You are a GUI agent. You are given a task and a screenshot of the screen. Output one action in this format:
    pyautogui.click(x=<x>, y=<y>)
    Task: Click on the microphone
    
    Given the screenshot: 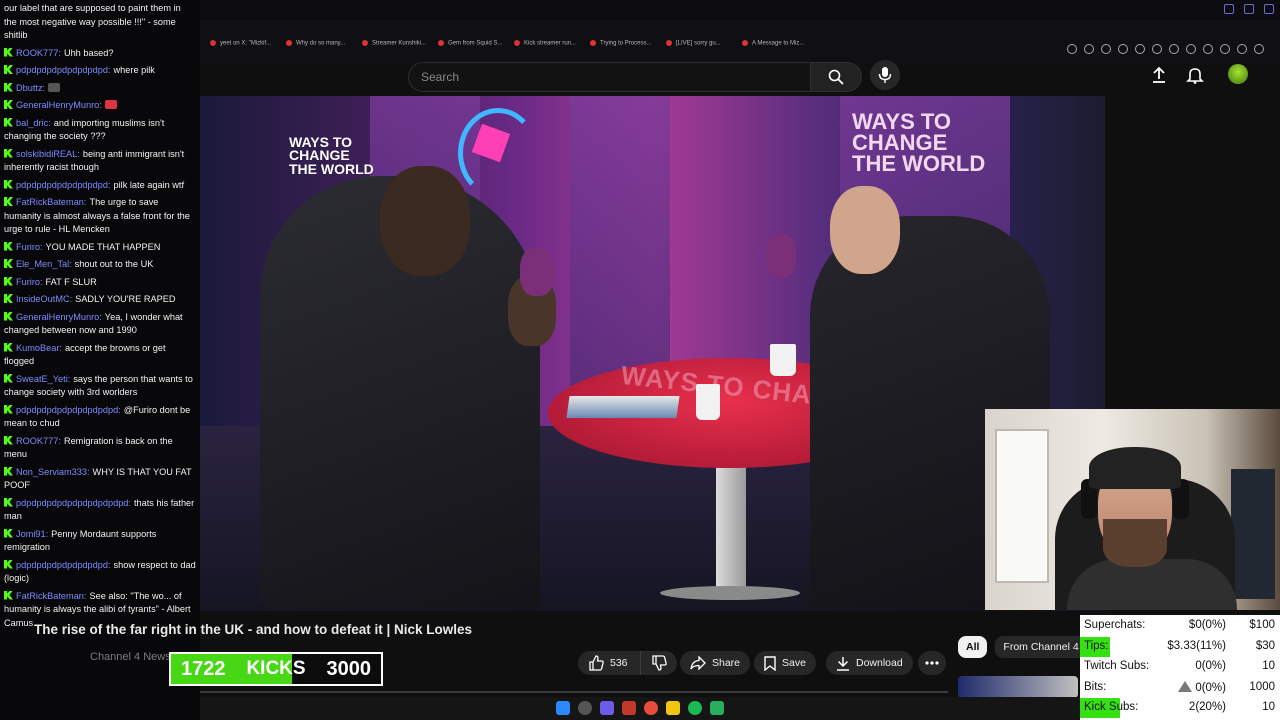 What is the action you would take?
    pyautogui.click(x=537, y=272)
    